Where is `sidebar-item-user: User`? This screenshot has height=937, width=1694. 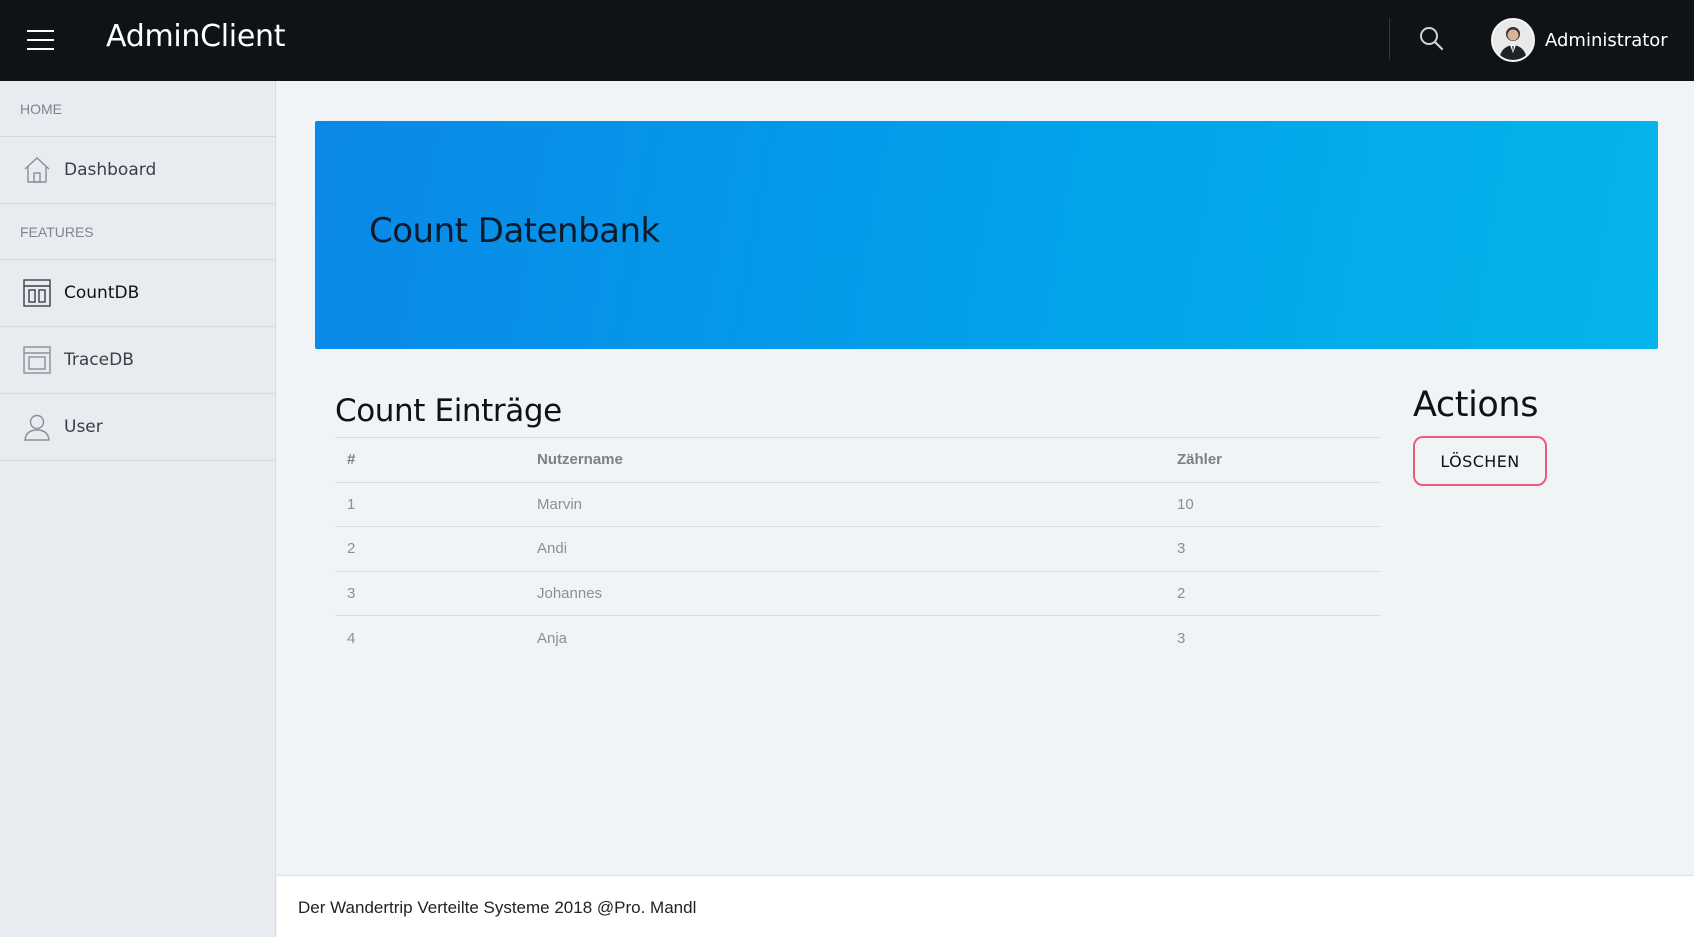
sidebar-item-user: User is located at coordinates (137, 427).